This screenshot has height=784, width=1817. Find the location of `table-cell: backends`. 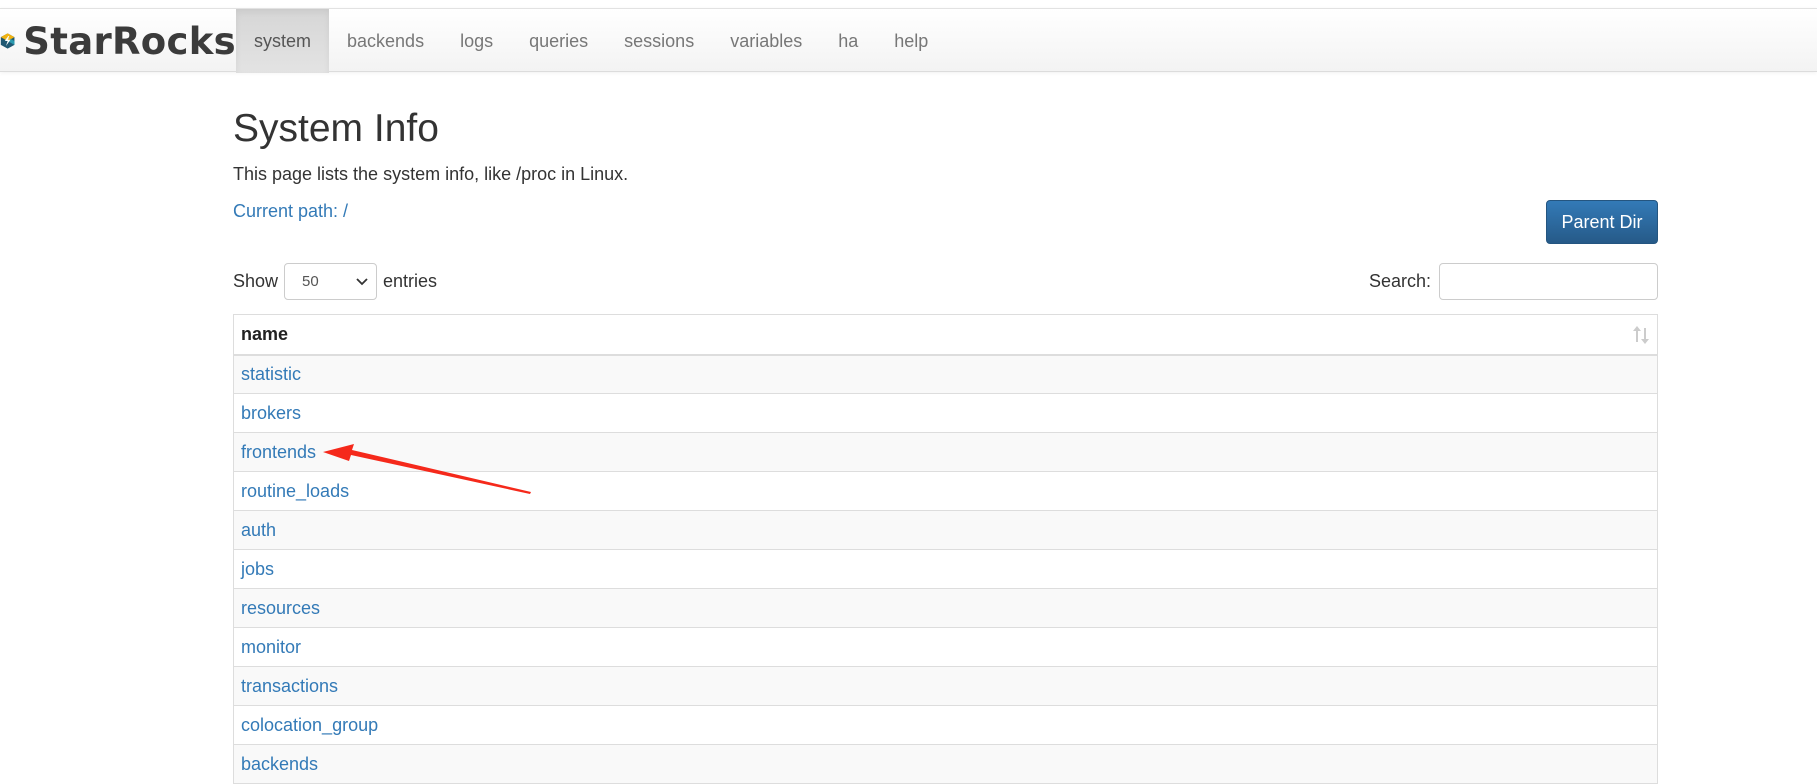

table-cell: backends is located at coordinates (945, 764).